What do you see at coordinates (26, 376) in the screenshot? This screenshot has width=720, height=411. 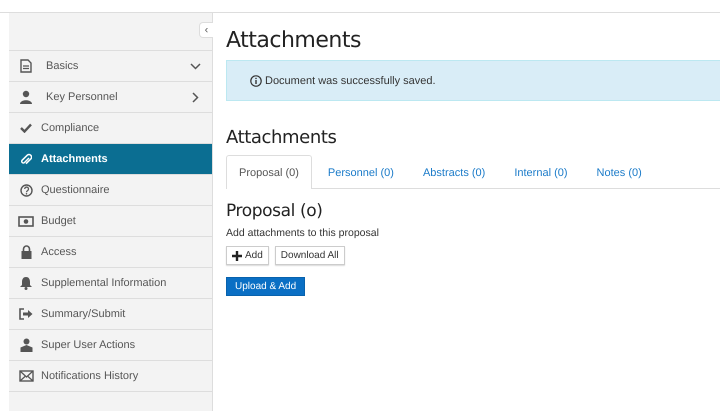 I see `envelope-icon` at bounding box center [26, 376].